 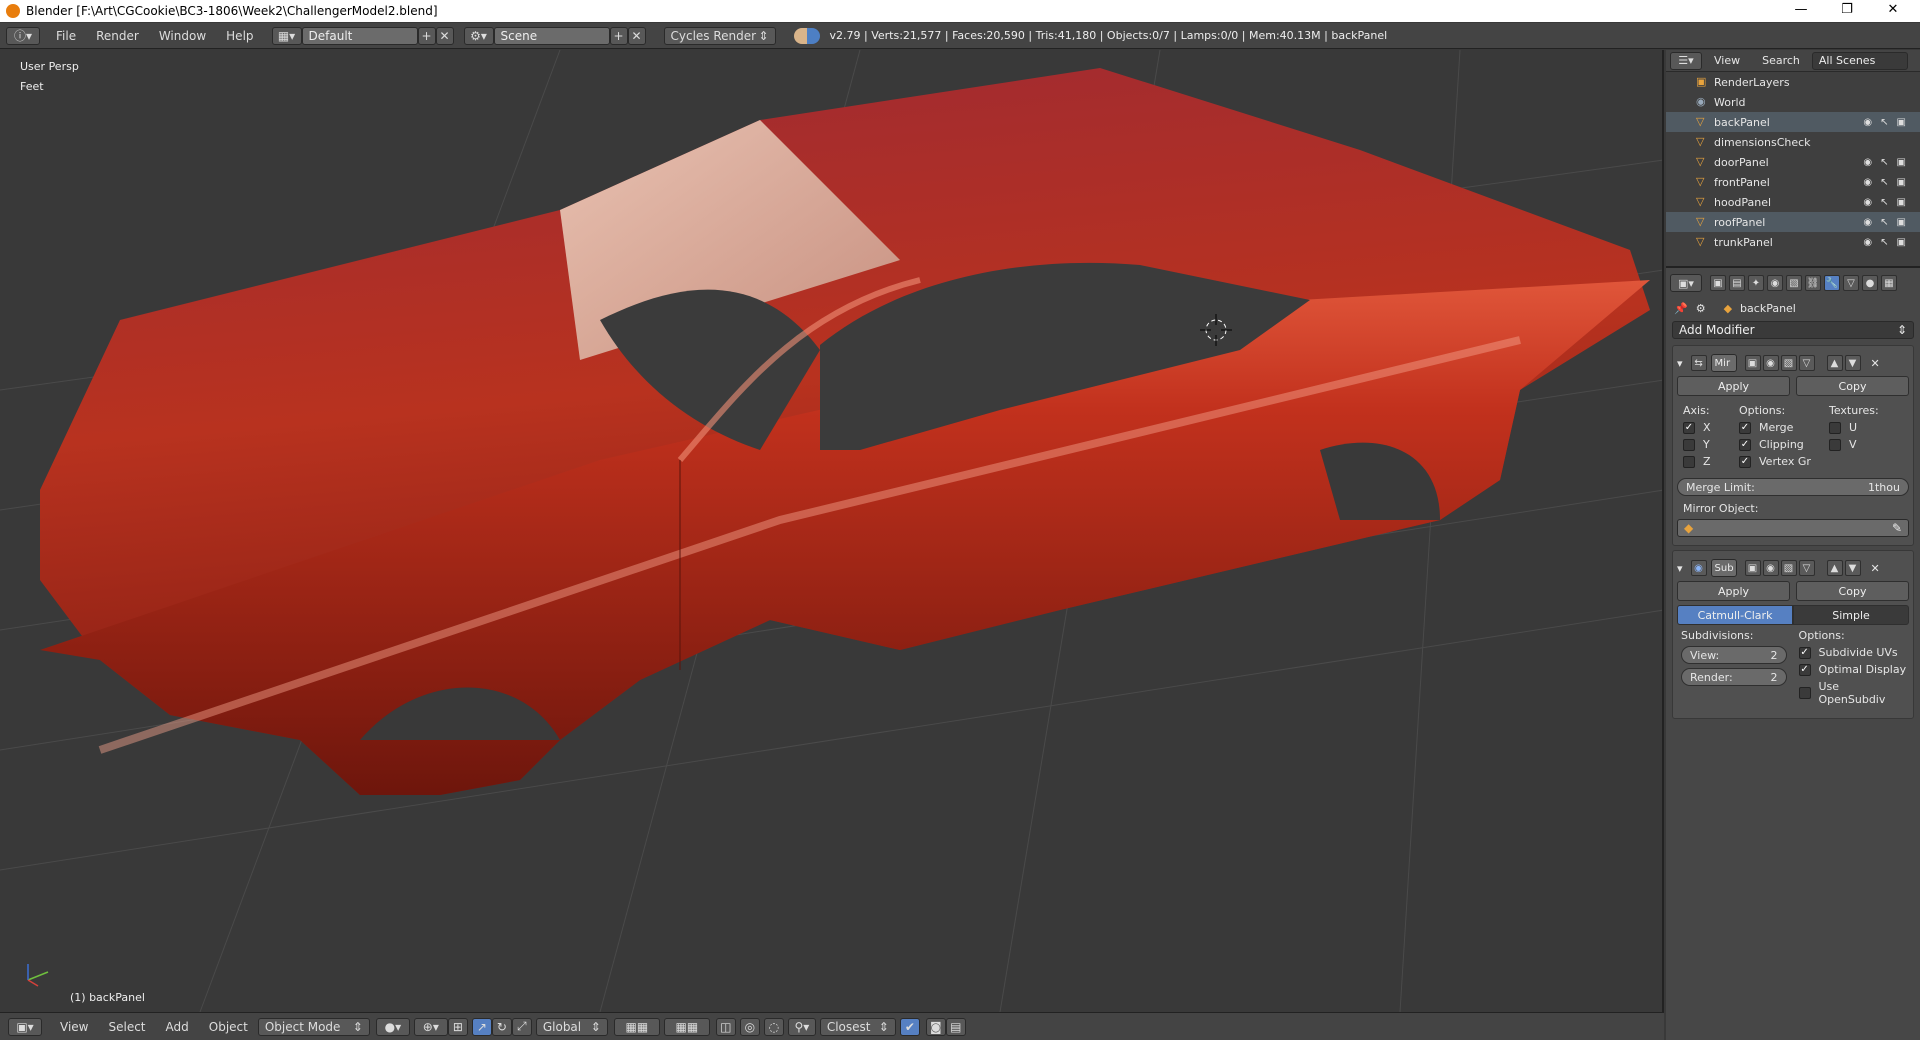 What do you see at coordinates (725, 1026) in the screenshot?
I see `lock-layers-icon: ◫` at bounding box center [725, 1026].